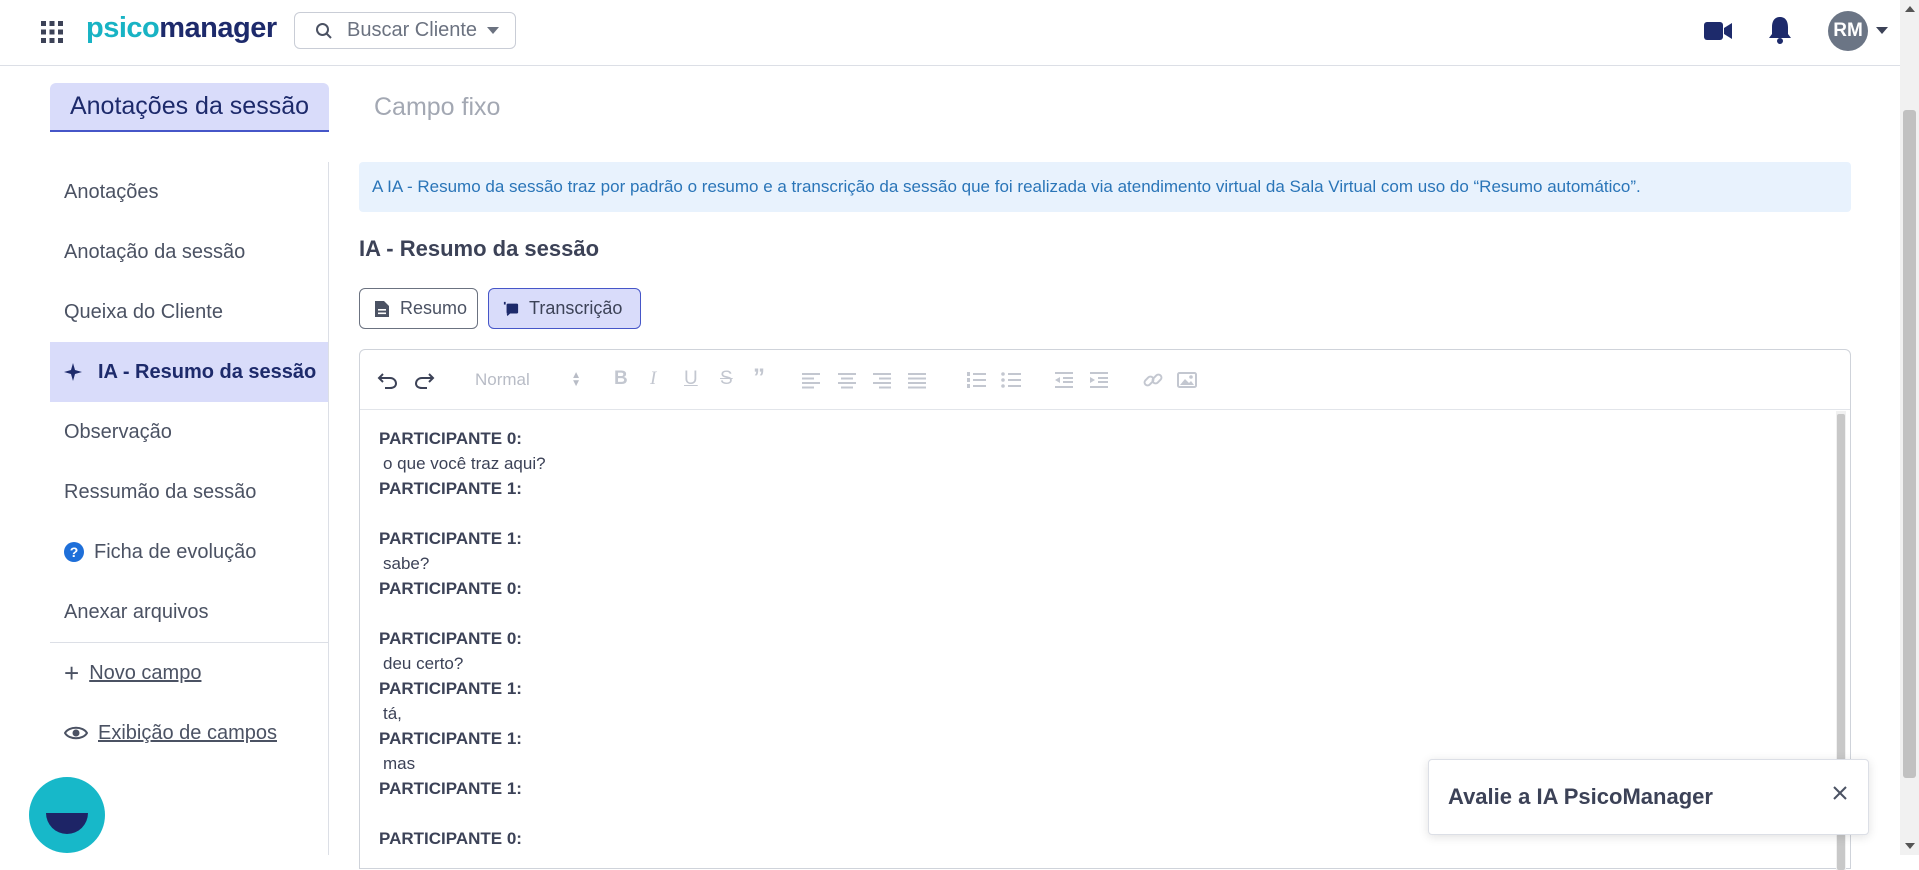 The height and width of the screenshot is (870, 1919). I want to click on close-icon, so click(1840, 793).